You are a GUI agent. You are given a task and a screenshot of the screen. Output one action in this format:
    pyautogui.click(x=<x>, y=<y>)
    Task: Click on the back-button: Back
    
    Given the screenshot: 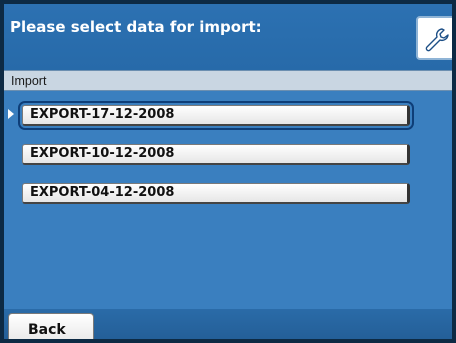 What is the action you would take?
    pyautogui.click(x=51, y=326)
    